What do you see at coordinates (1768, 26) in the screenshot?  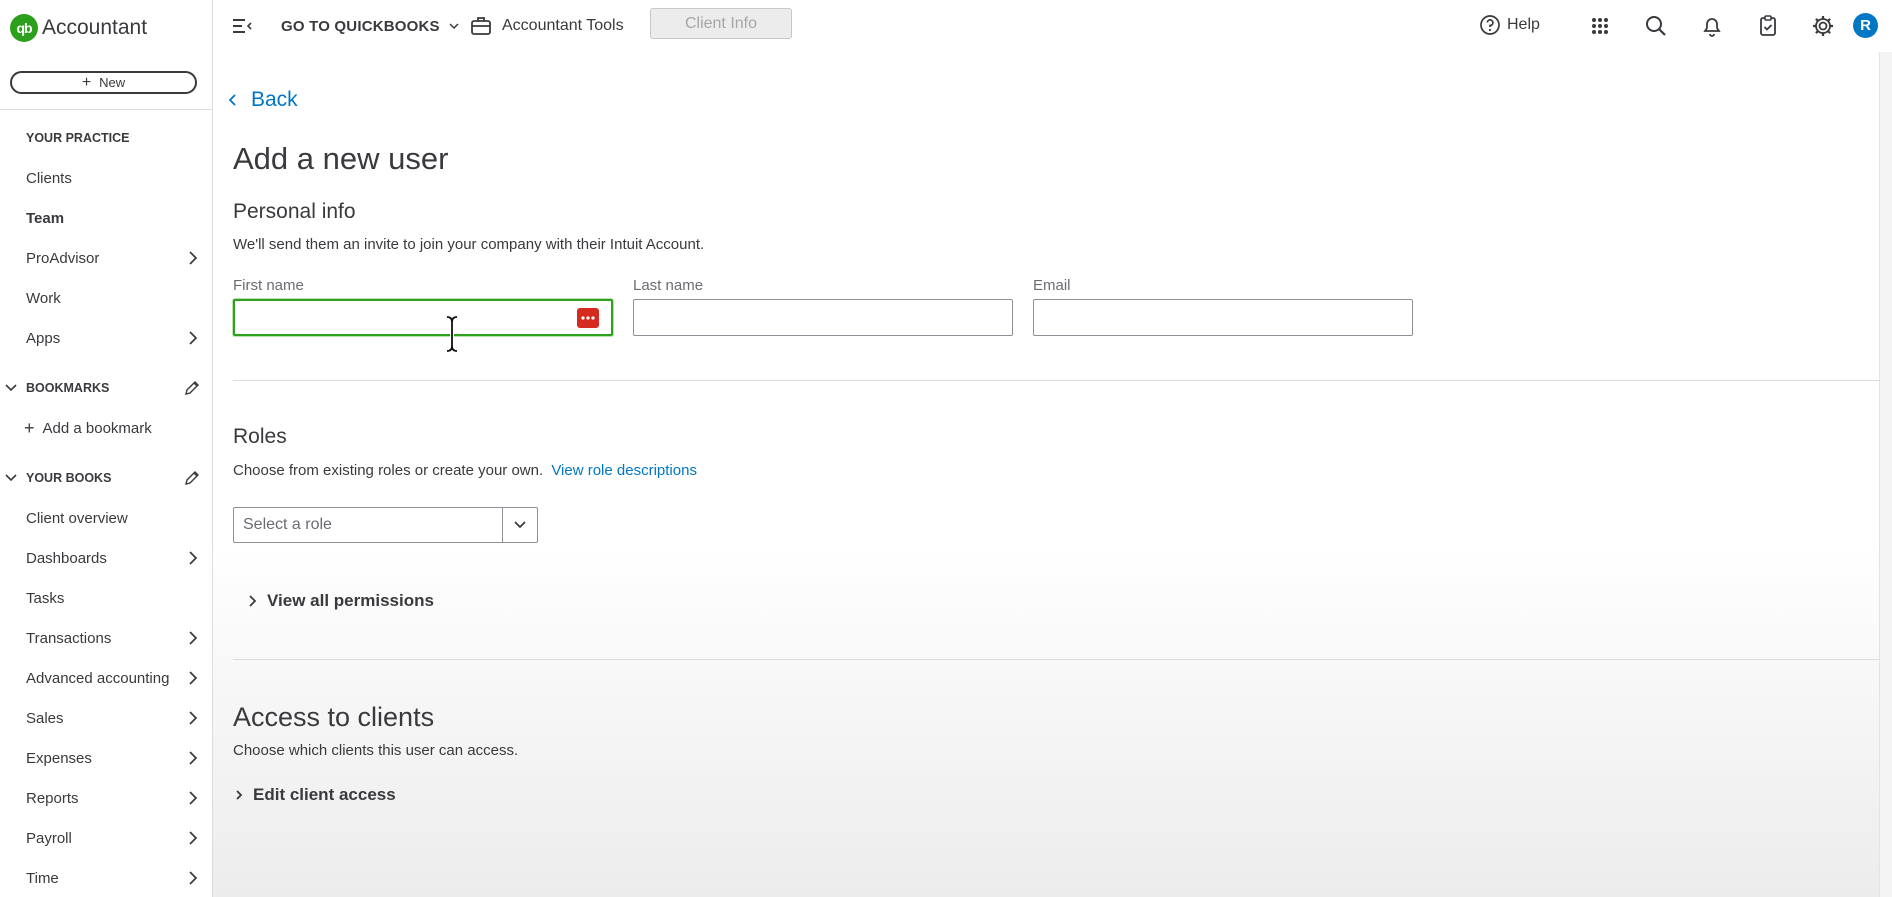 I see `clipboard-check-icon` at bounding box center [1768, 26].